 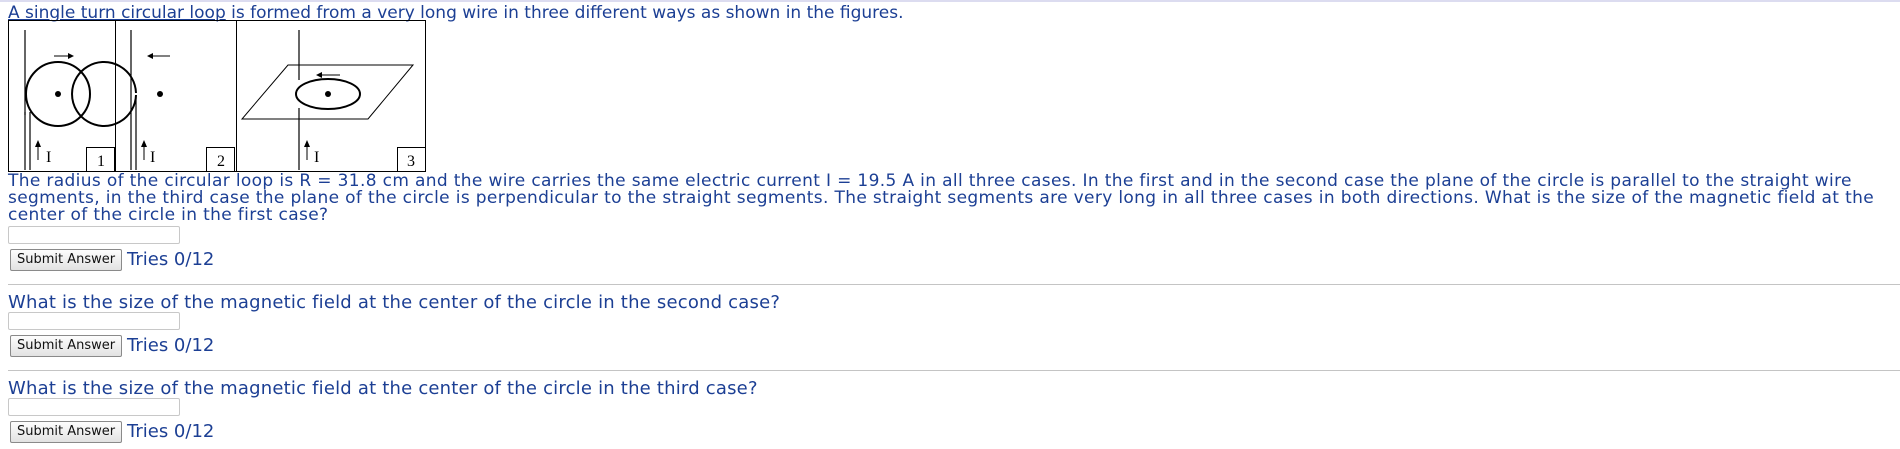 What do you see at coordinates (152, 157) in the screenshot?
I see `current-label-2: I` at bounding box center [152, 157].